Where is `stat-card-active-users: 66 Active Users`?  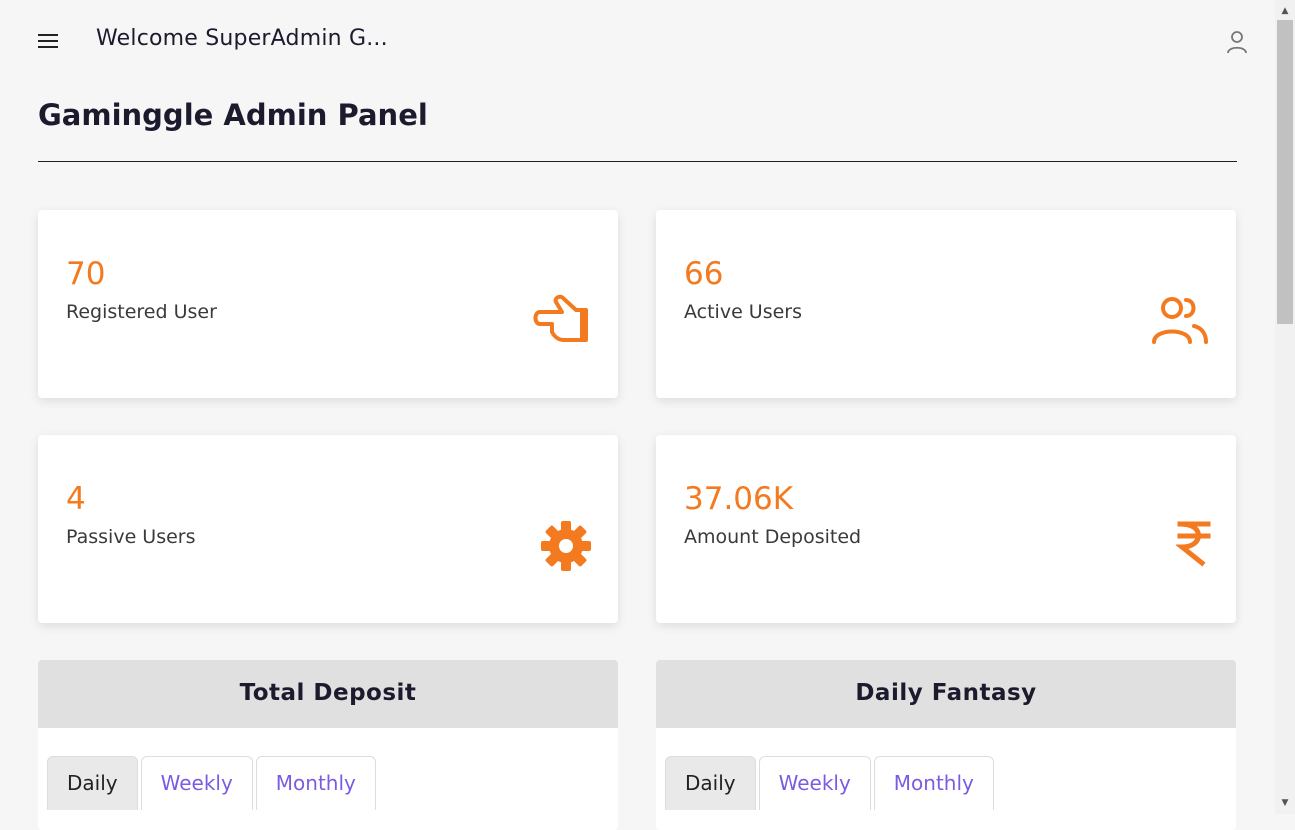
stat-card-active-users: 66 Active Users is located at coordinates (946, 304).